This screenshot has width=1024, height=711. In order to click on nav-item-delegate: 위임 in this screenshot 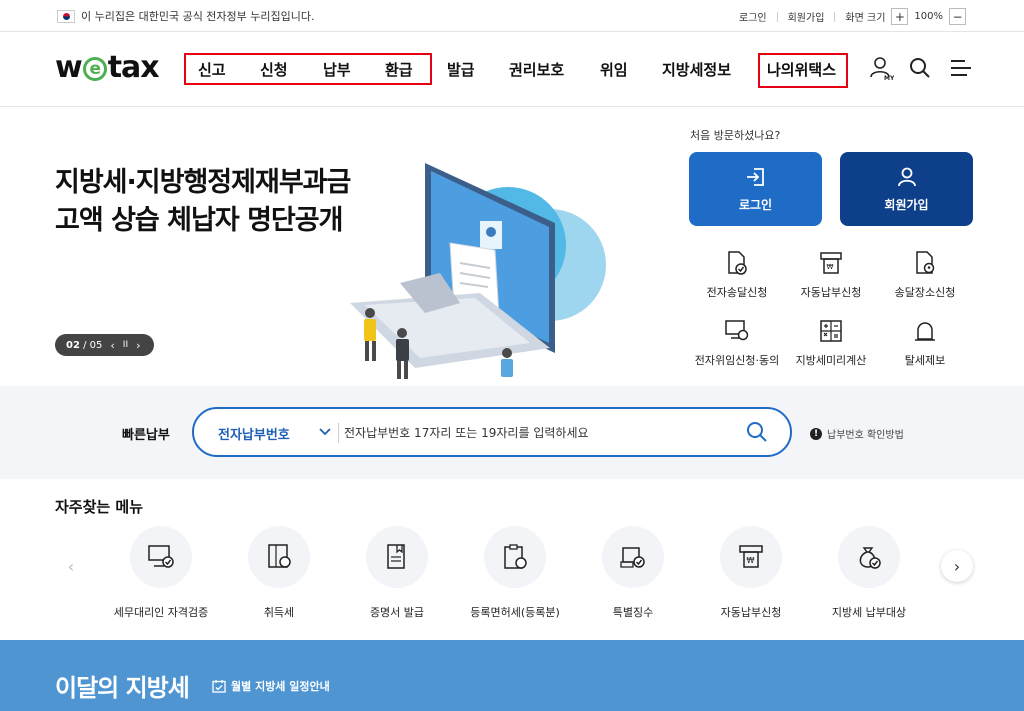, I will do `click(614, 69)`.